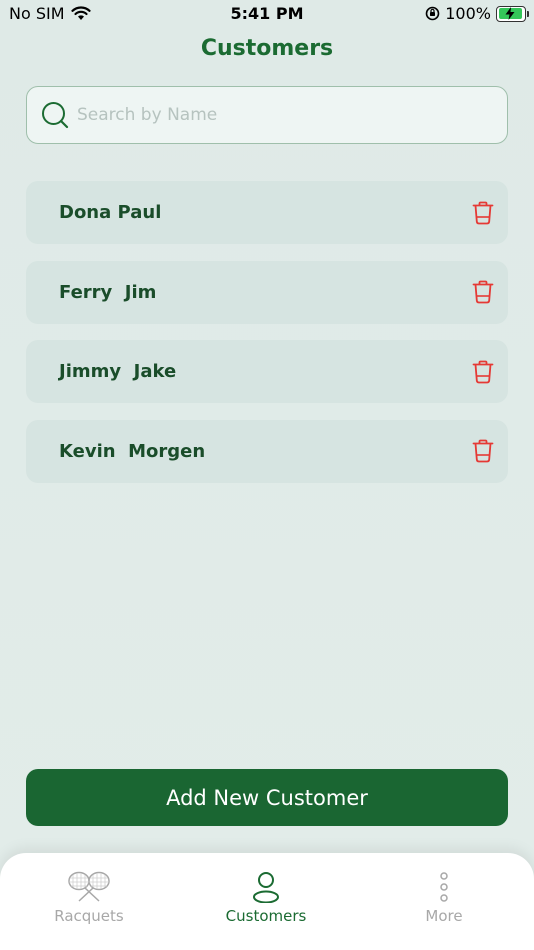  What do you see at coordinates (266, 916) in the screenshot?
I see `tab-customers-label: Customers` at bounding box center [266, 916].